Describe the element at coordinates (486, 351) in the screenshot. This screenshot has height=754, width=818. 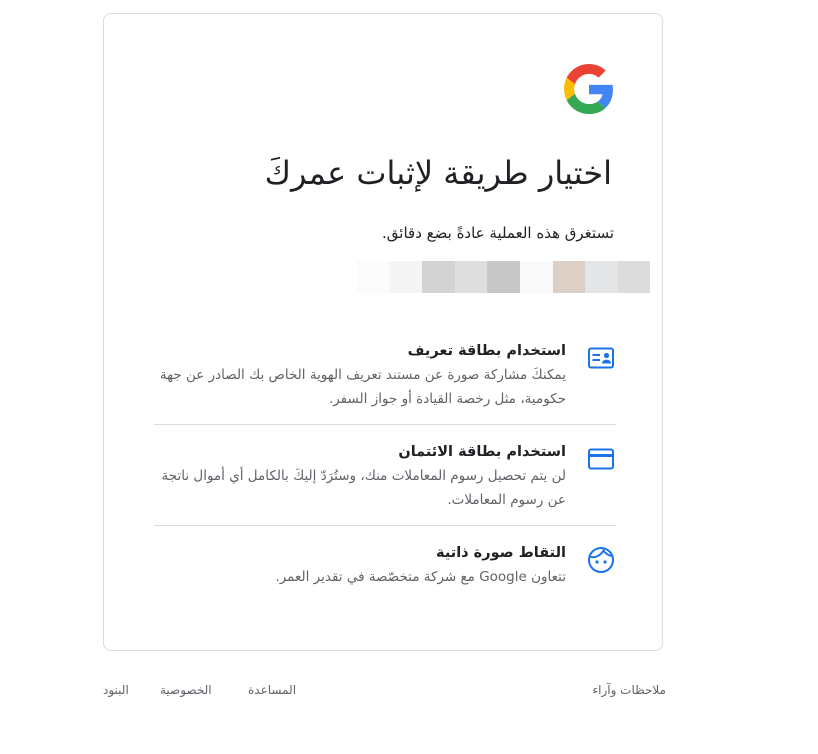
I see `option-title: استخدام بطاقة تعريف` at that location.